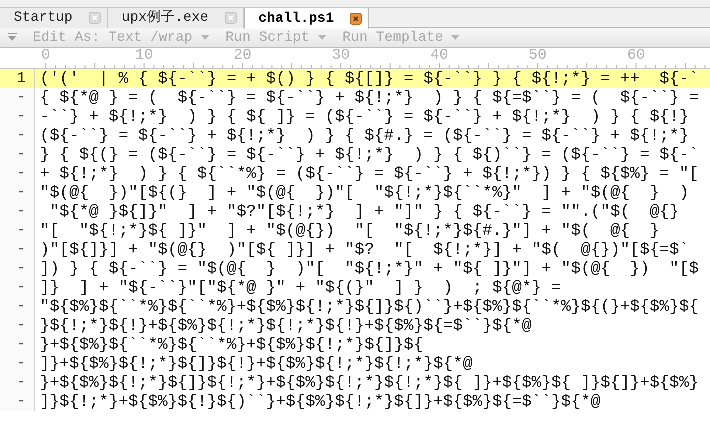  Describe the element at coordinates (17, 78) in the screenshot. I see `line-number: 1` at that location.